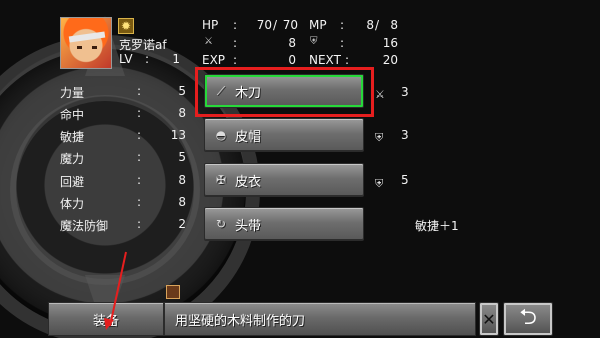 This screenshot has width=600, height=338. Describe the element at coordinates (173, 292) in the screenshot. I see `item-category-icon` at that location.